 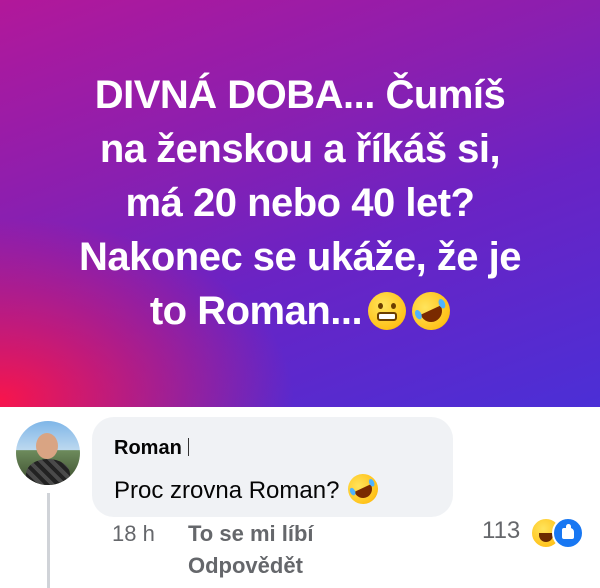 What do you see at coordinates (568, 533) in the screenshot?
I see `like-reaction-icon` at bounding box center [568, 533].